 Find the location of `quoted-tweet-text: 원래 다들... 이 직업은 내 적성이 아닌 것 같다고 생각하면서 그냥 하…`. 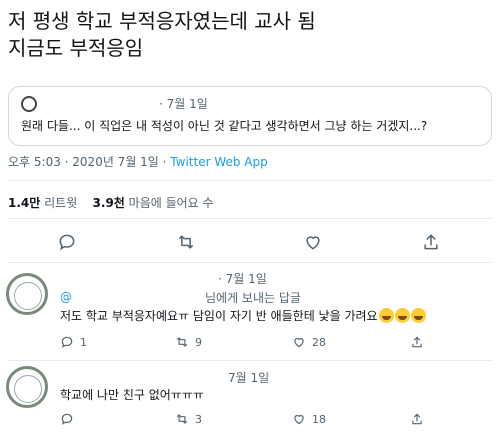

quoted-tweet-text: 원래 다들... 이 직업은 내 적성이 아닌 것 같다고 생각하면서 그냥 하… is located at coordinates (224, 126).